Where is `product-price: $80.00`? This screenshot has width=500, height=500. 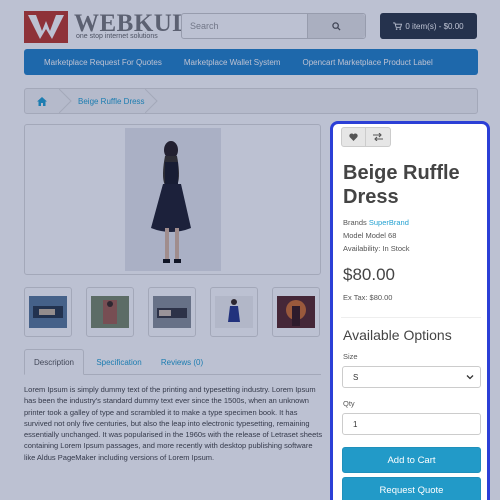
product-price: $80.00 is located at coordinates (369, 274).